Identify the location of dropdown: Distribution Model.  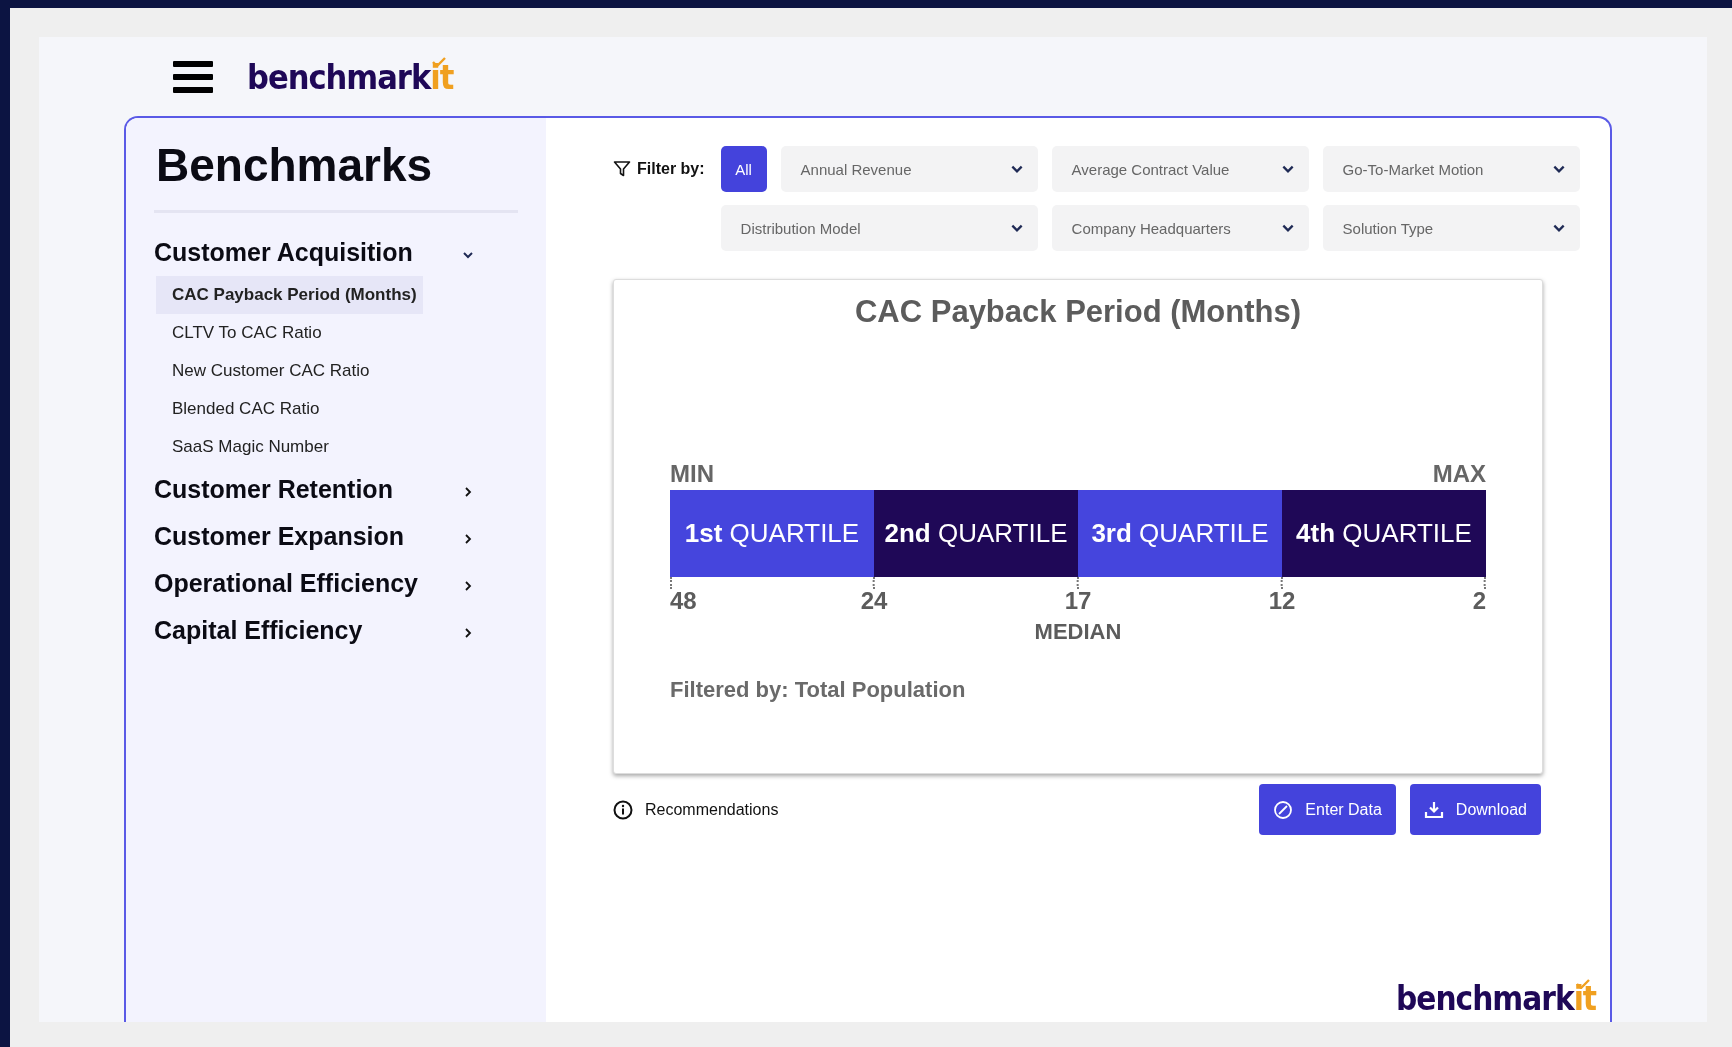
(879, 228).